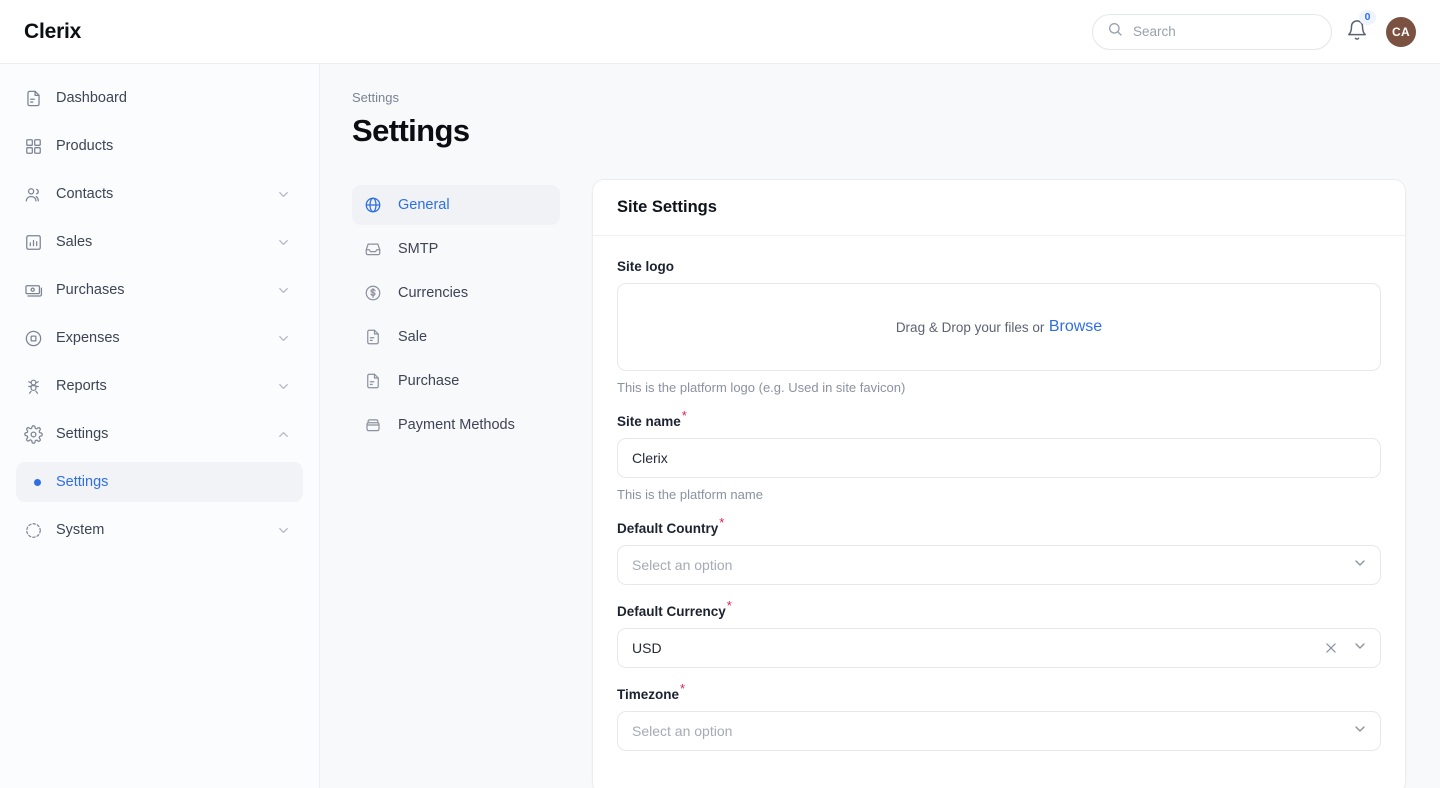 This screenshot has height=788, width=1440. What do you see at coordinates (159, 290) in the screenshot?
I see `sidebar-item-purchases: Purchases` at bounding box center [159, 290].